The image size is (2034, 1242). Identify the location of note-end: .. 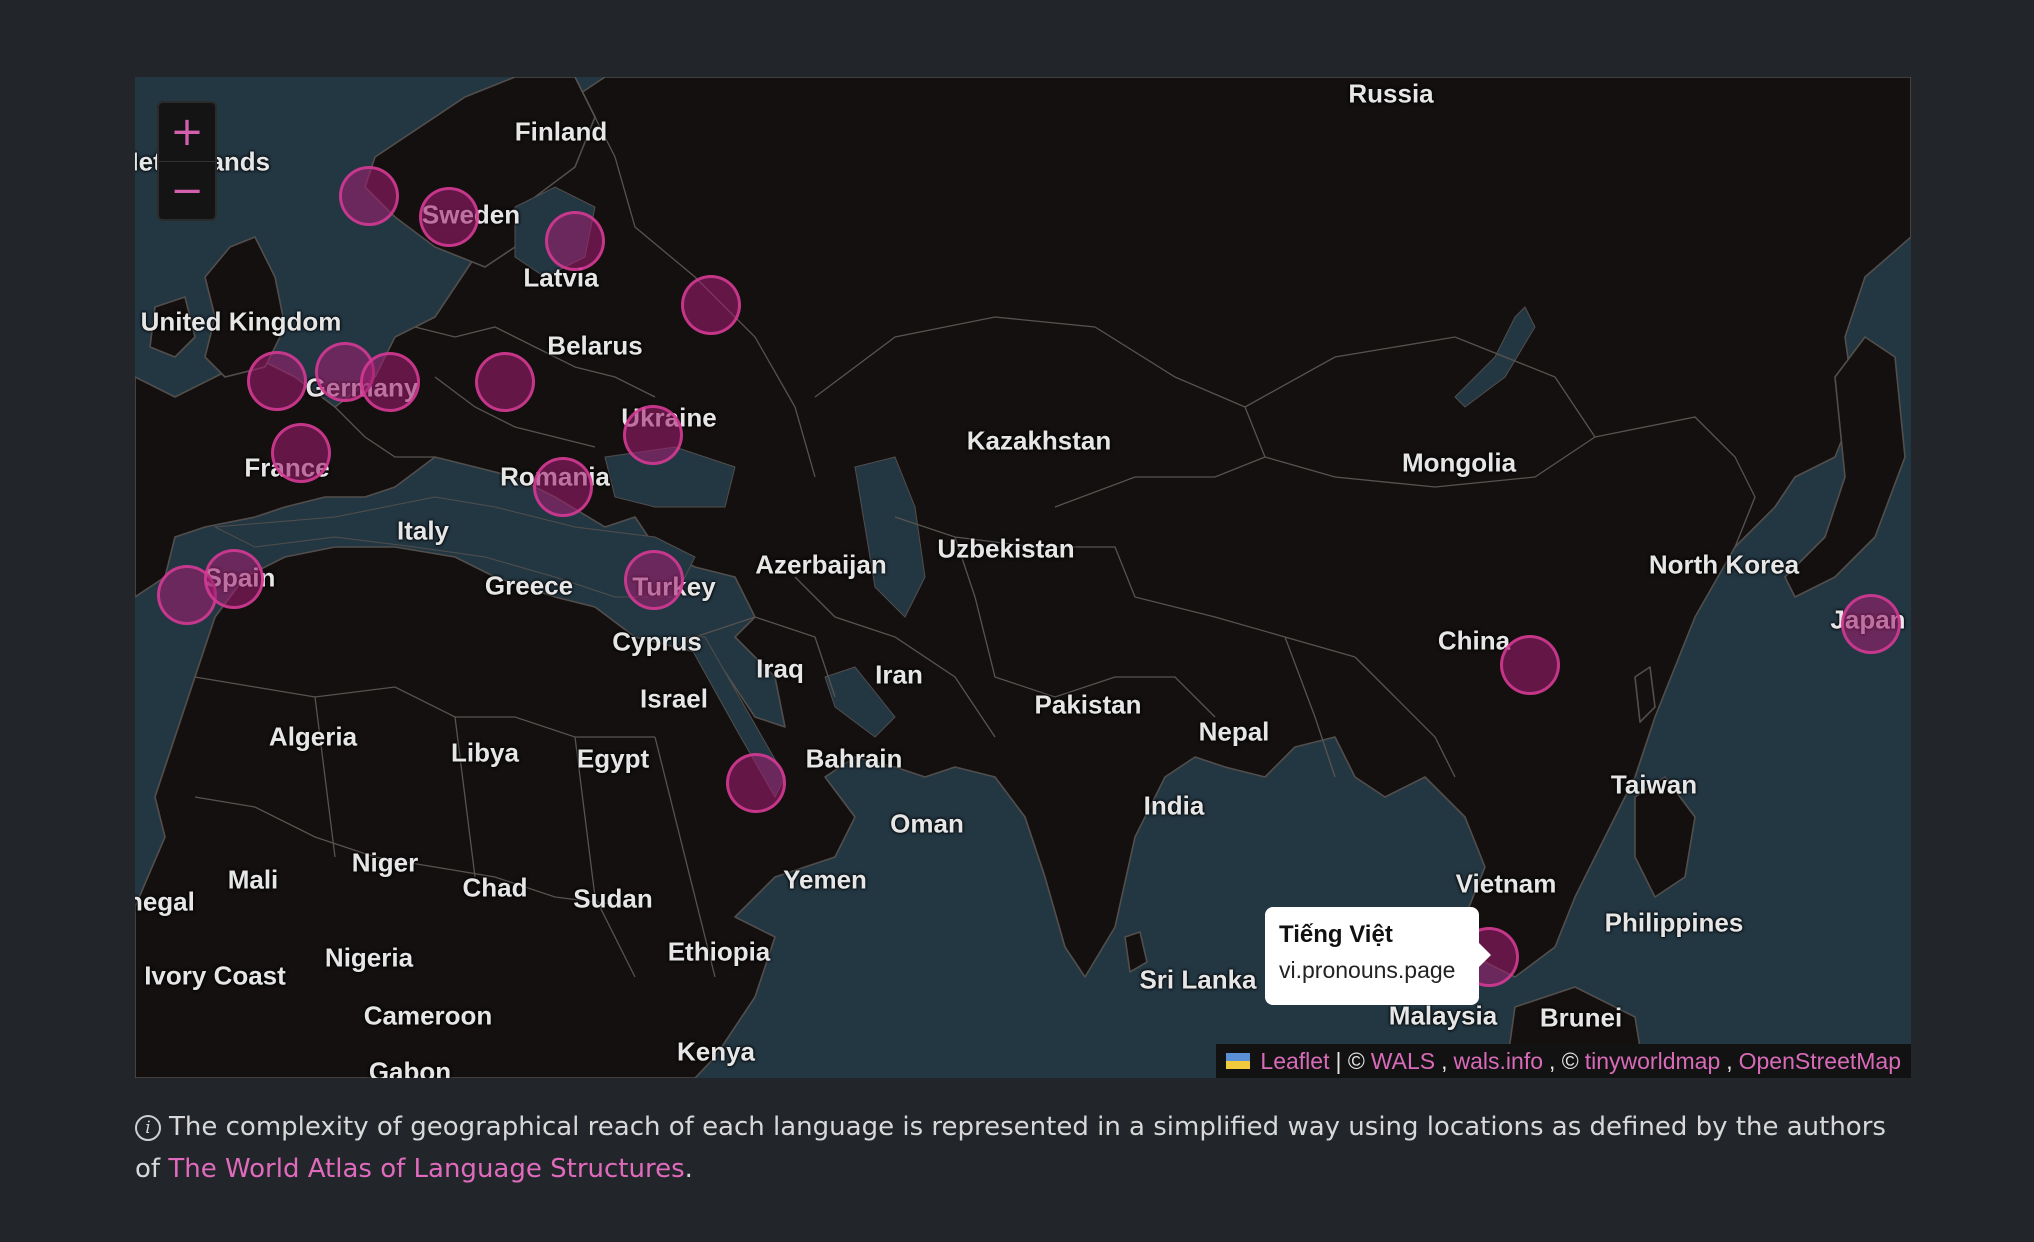
(688, 1169).